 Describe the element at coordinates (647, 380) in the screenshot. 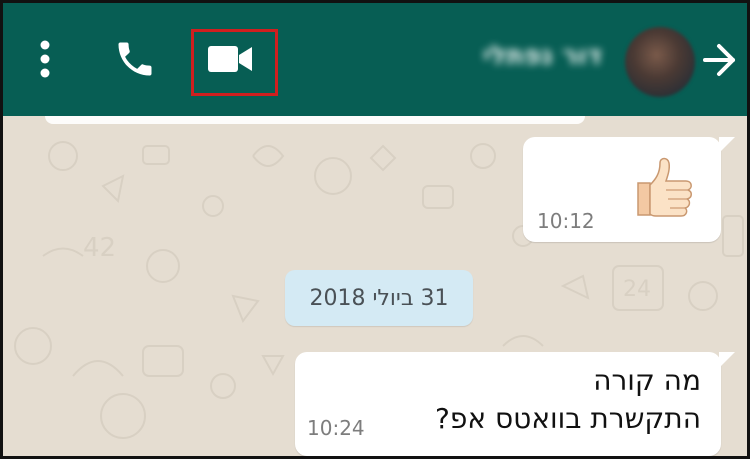

I see `message-line: מה קורה` at that location.